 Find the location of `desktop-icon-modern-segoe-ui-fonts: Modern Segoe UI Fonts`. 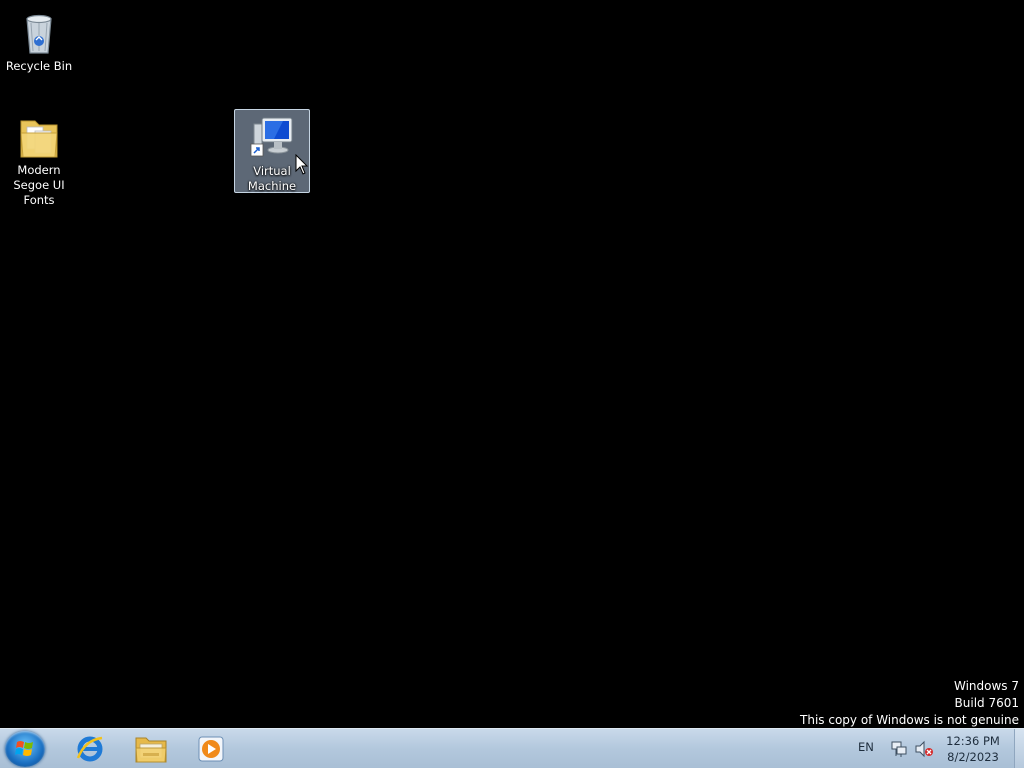

desktop-icon-modern-segoe-ui-fonts: Modern Segoe UI Fonts is located at coordinates (39, 158).